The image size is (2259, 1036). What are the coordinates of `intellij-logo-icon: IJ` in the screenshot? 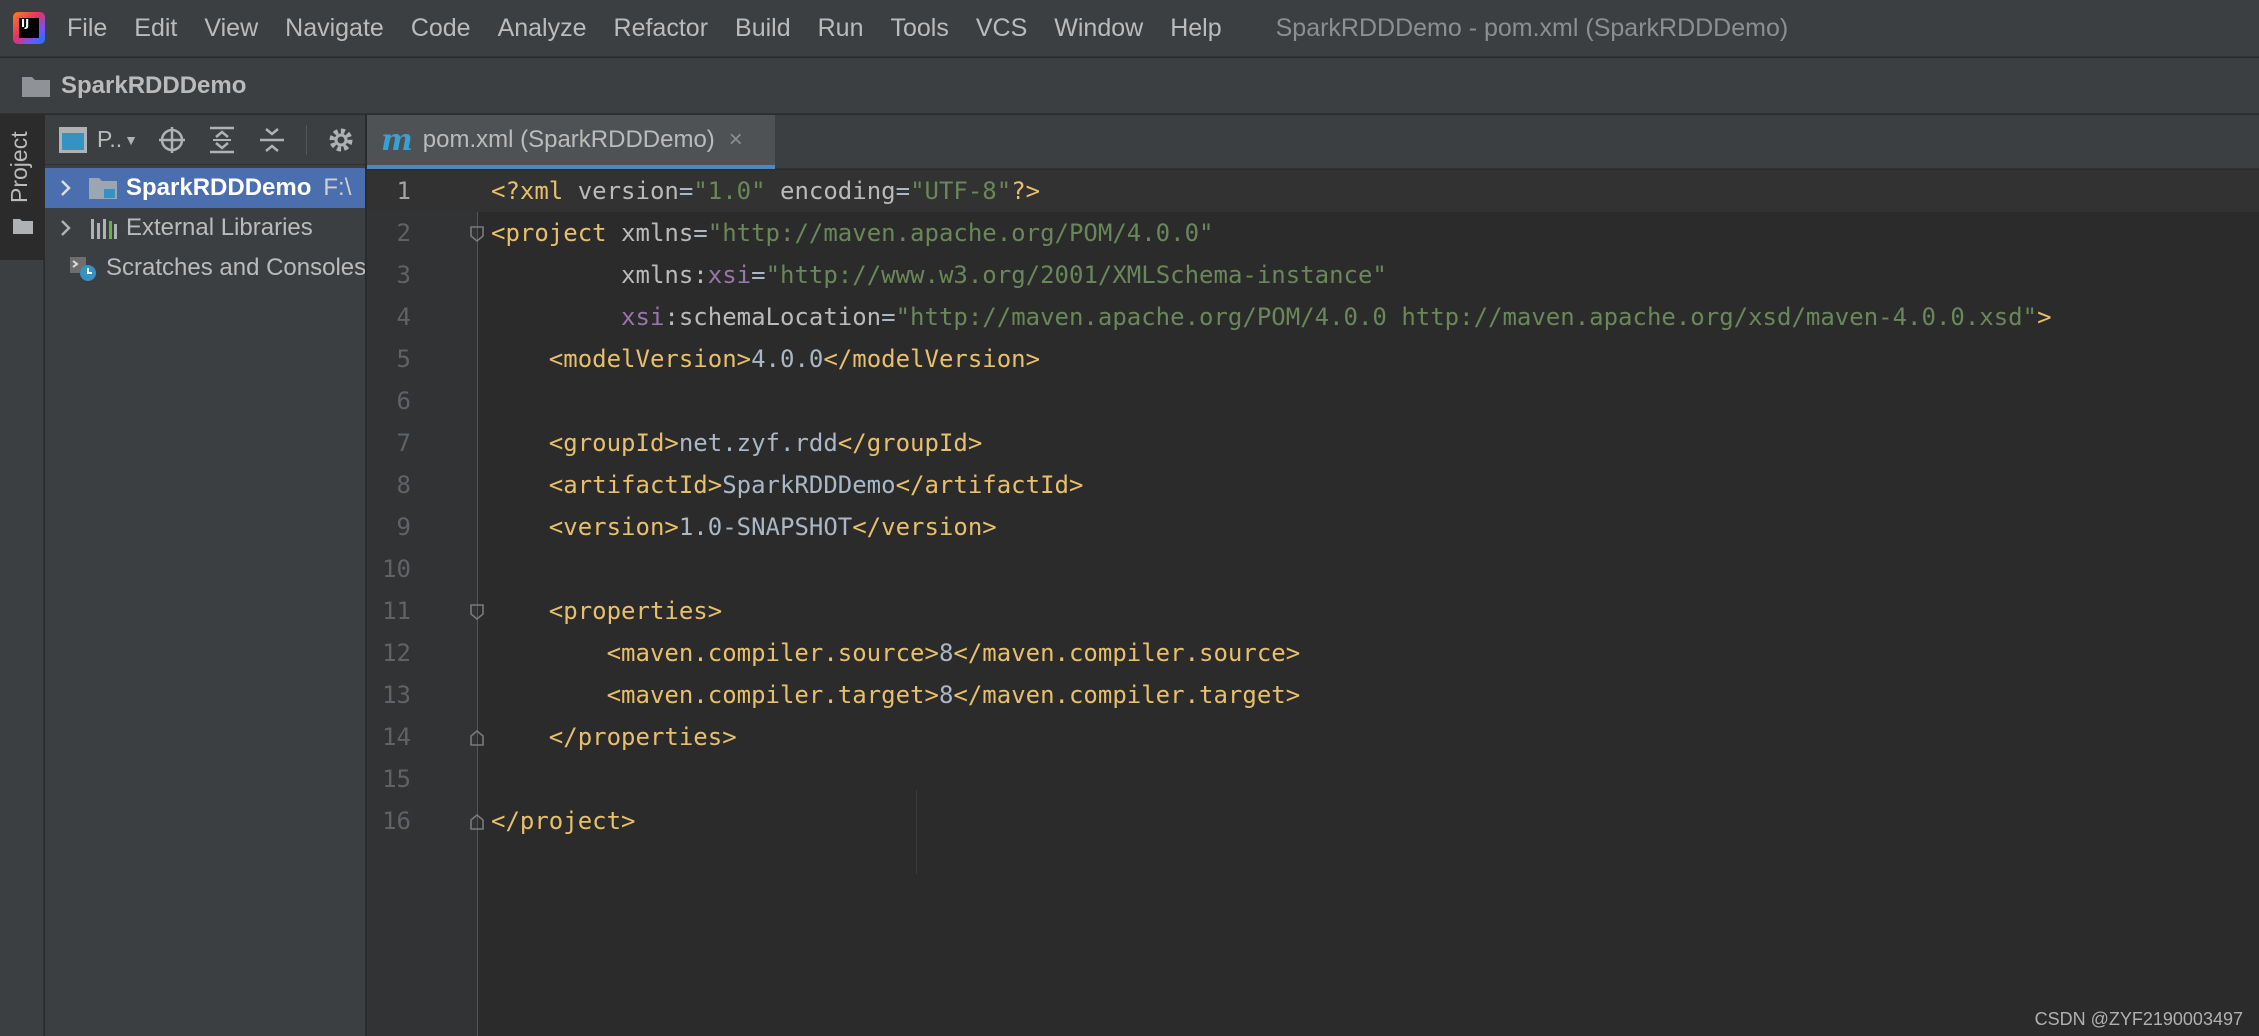 It's located at (29, 28).